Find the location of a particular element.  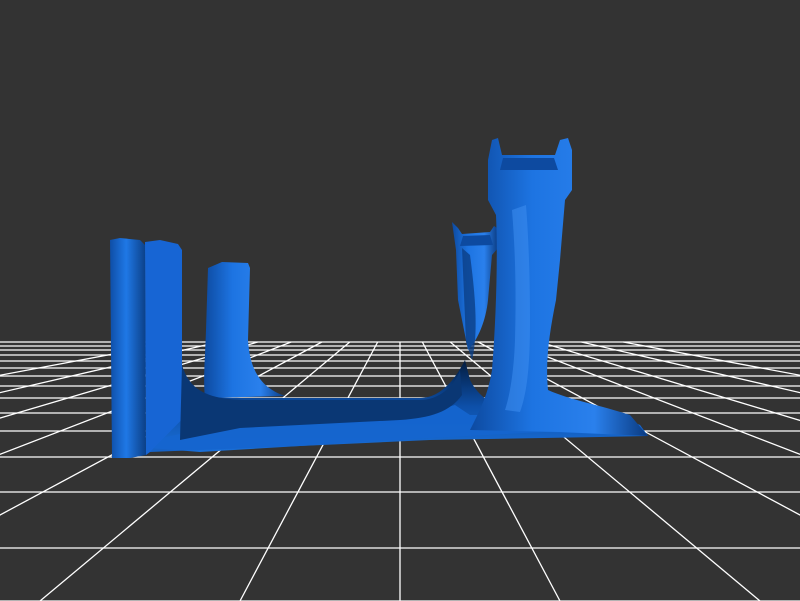

model-left-plate-front is located at coordinates (128, 348).